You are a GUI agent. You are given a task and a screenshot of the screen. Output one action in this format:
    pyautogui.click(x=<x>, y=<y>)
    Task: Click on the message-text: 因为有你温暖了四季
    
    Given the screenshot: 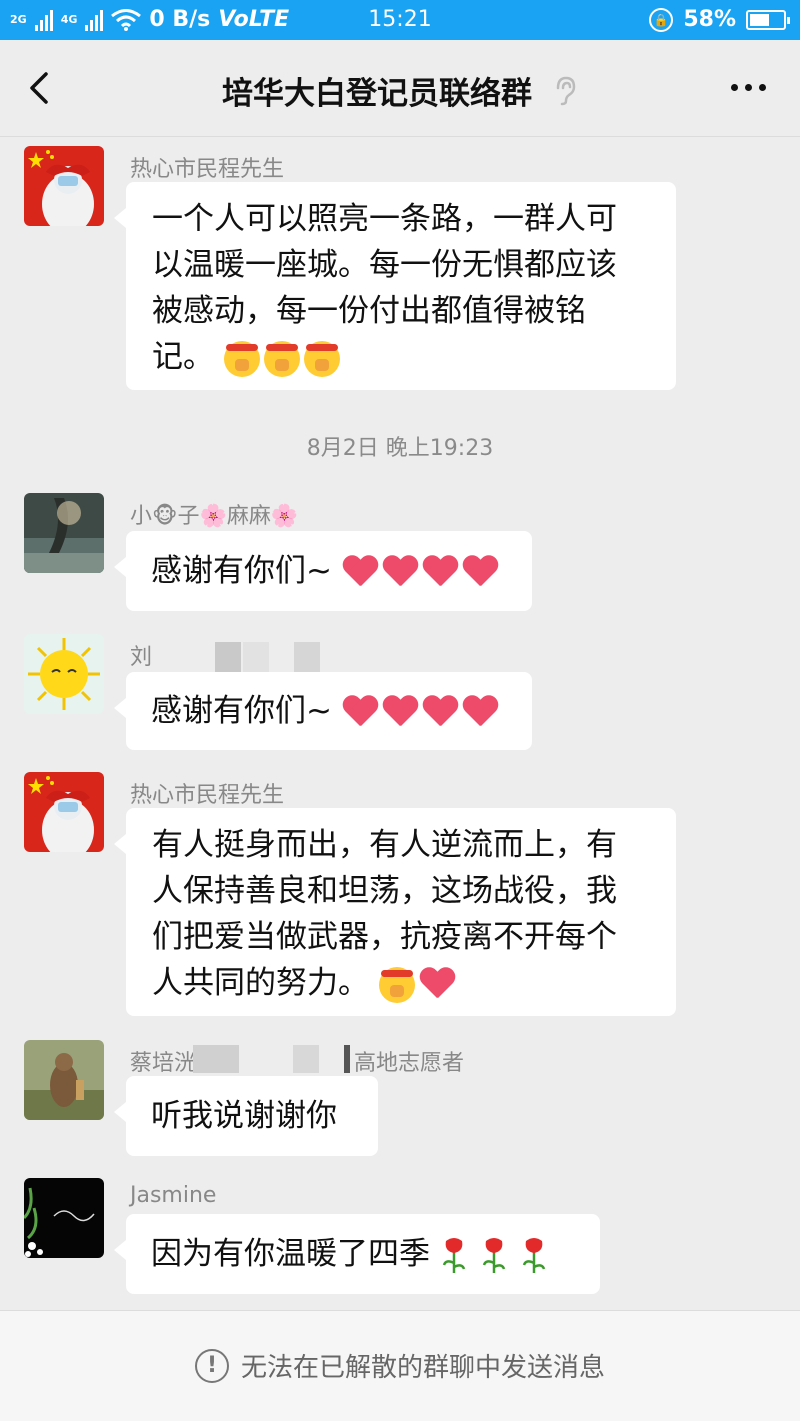 What is the action you would take?
    pyautogui.click(x=290, y=1254)
    